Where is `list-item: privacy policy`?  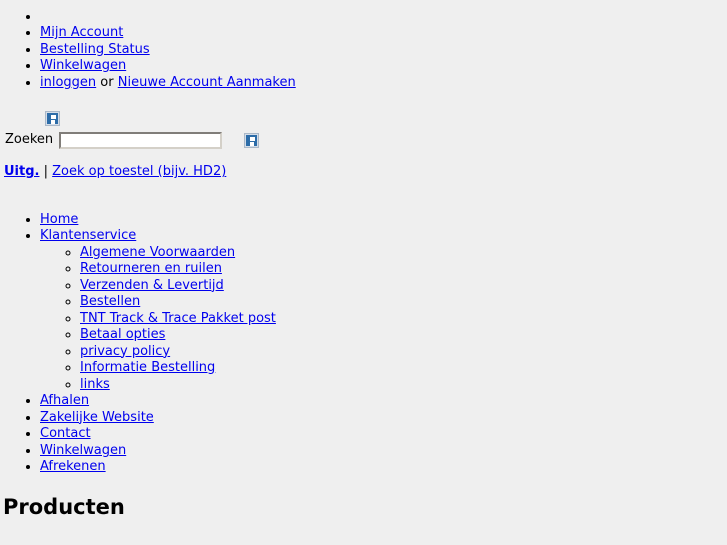 list-item: privacy policy is located at coordinates (403, 352).